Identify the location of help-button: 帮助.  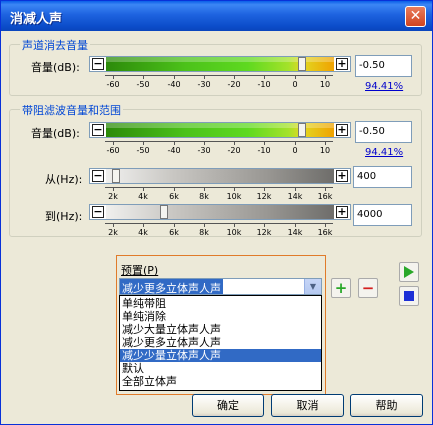
(386, 405).